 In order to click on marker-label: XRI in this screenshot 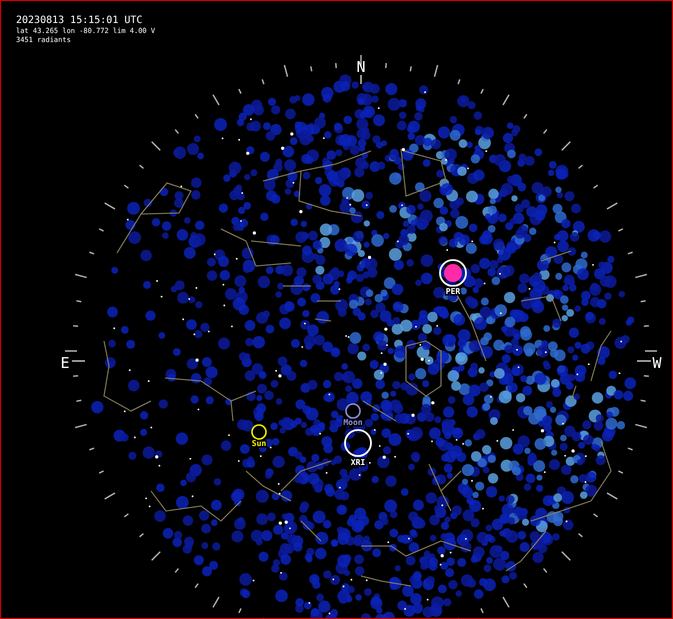, I will do `click(358, 462)`.